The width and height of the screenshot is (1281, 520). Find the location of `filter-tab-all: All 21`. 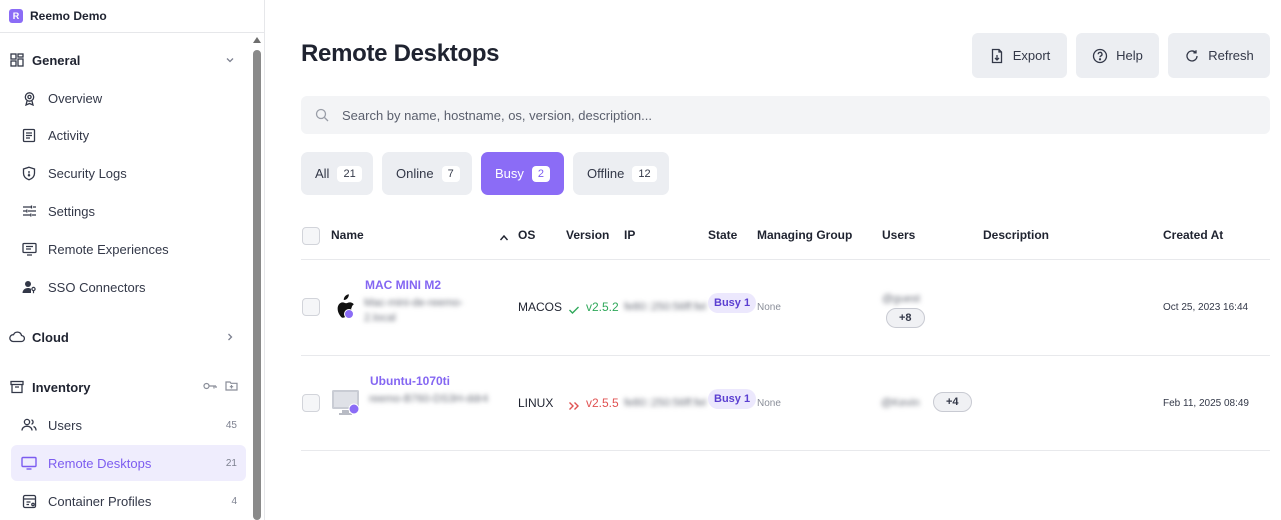

filter-tab-all: All 21 is located at coordinates (337, 173).